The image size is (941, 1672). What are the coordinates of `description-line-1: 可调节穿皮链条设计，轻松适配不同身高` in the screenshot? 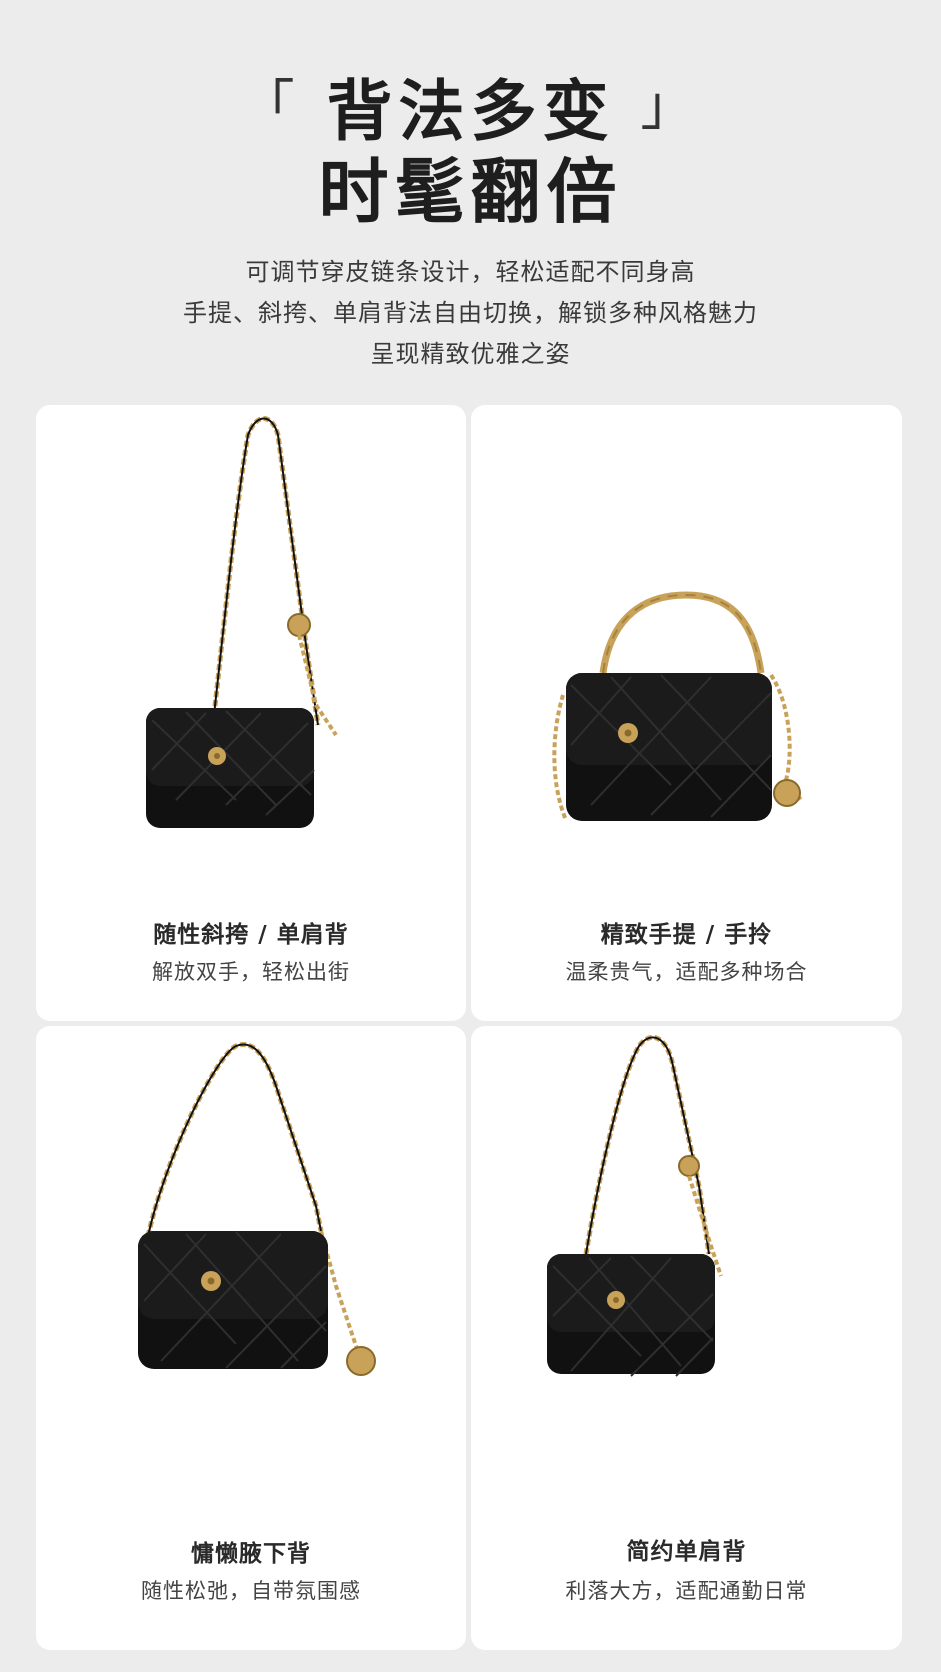 It's located at (470, 272).